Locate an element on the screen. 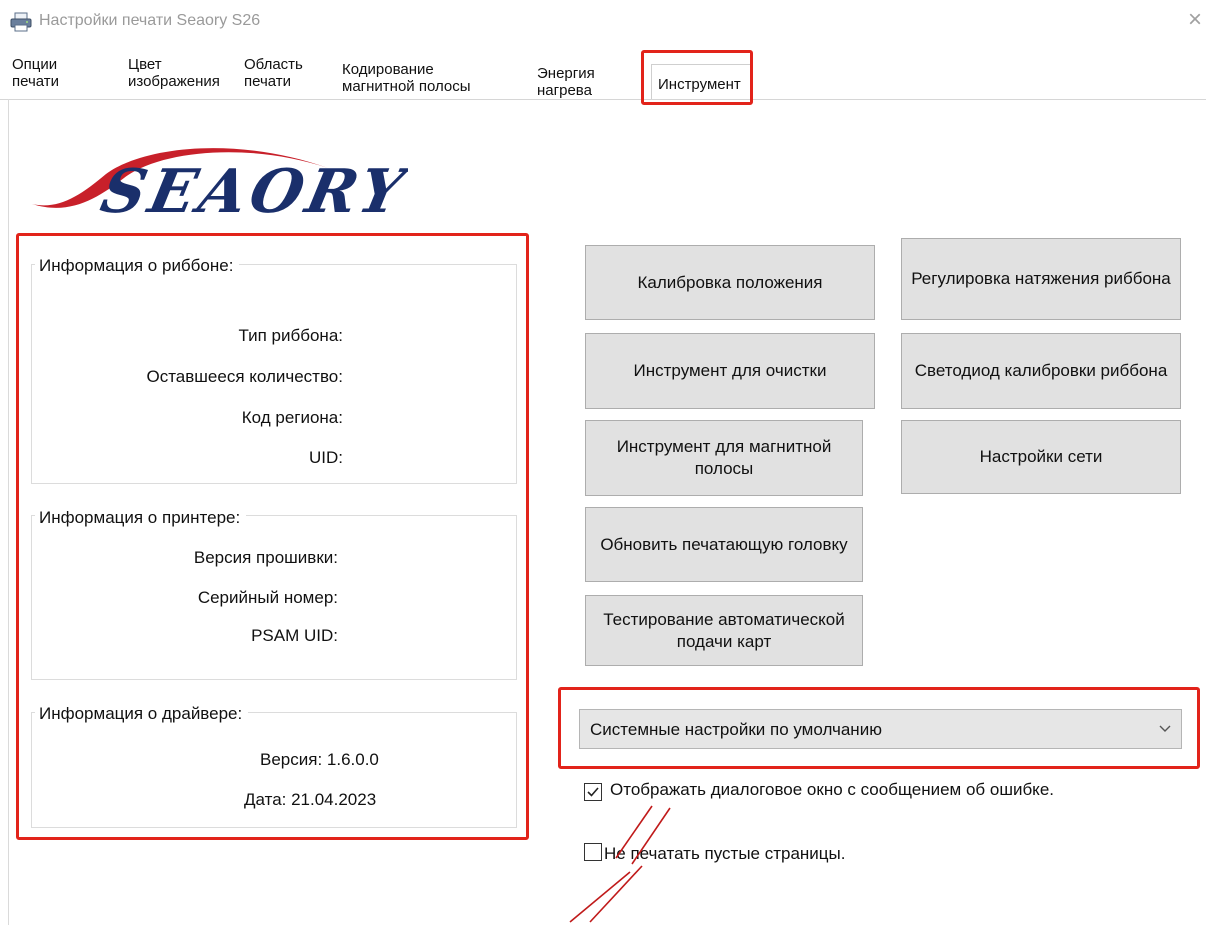 The height and width of the screenshot is (925, 1206). ribbon-info-title: Информация о риббоне: is located at coordinates (137, 266).